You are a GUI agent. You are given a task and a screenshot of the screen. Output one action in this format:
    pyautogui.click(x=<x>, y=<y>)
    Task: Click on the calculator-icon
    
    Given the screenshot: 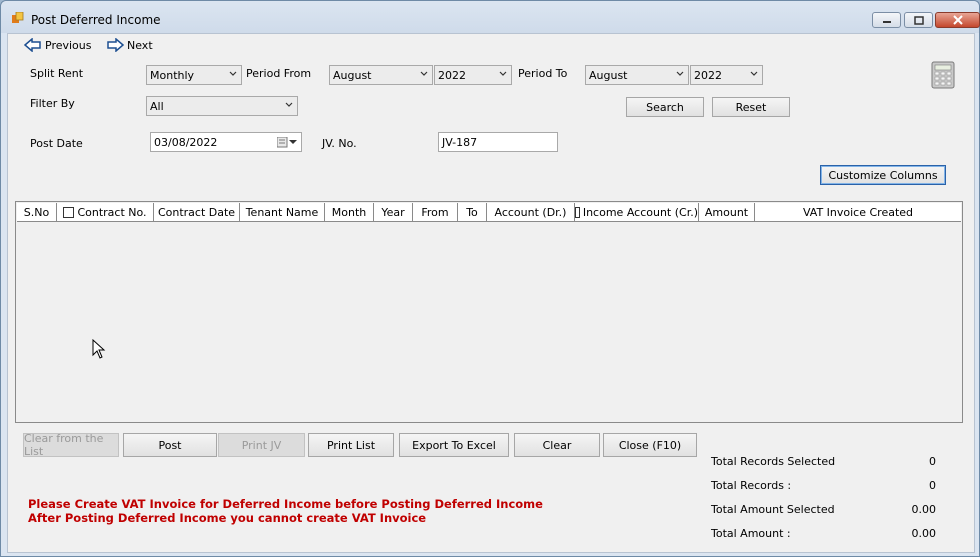 What is the action you would take?
    pyautogui.click(x=943, y=75)
    